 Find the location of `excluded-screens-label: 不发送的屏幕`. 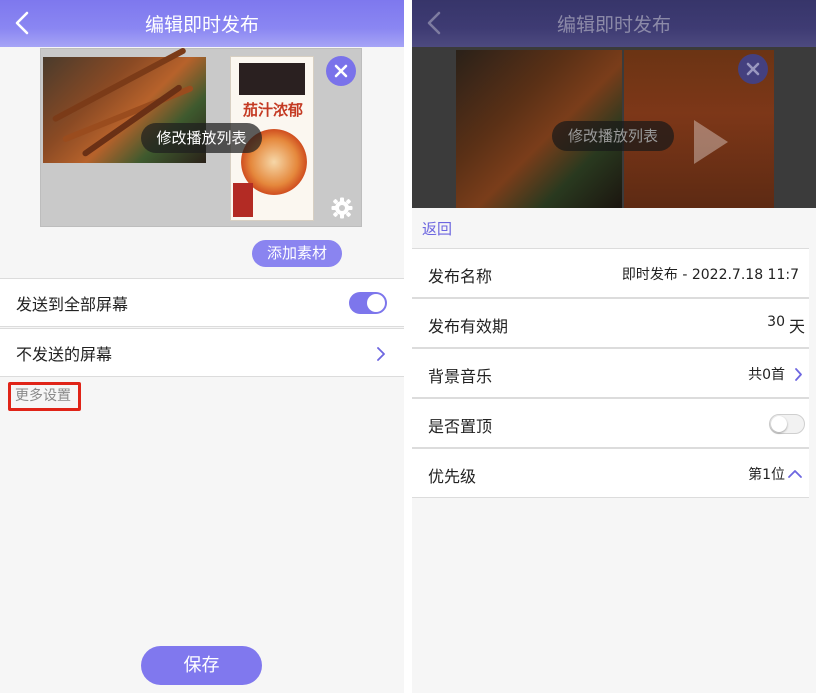

excluded-screens-label: 不发送的屏幕 is located at coordinates (64, 354).